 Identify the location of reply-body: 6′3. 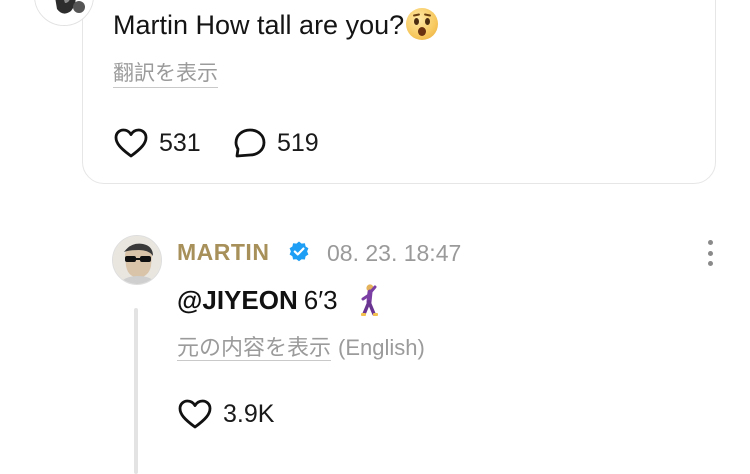
(320, 299).